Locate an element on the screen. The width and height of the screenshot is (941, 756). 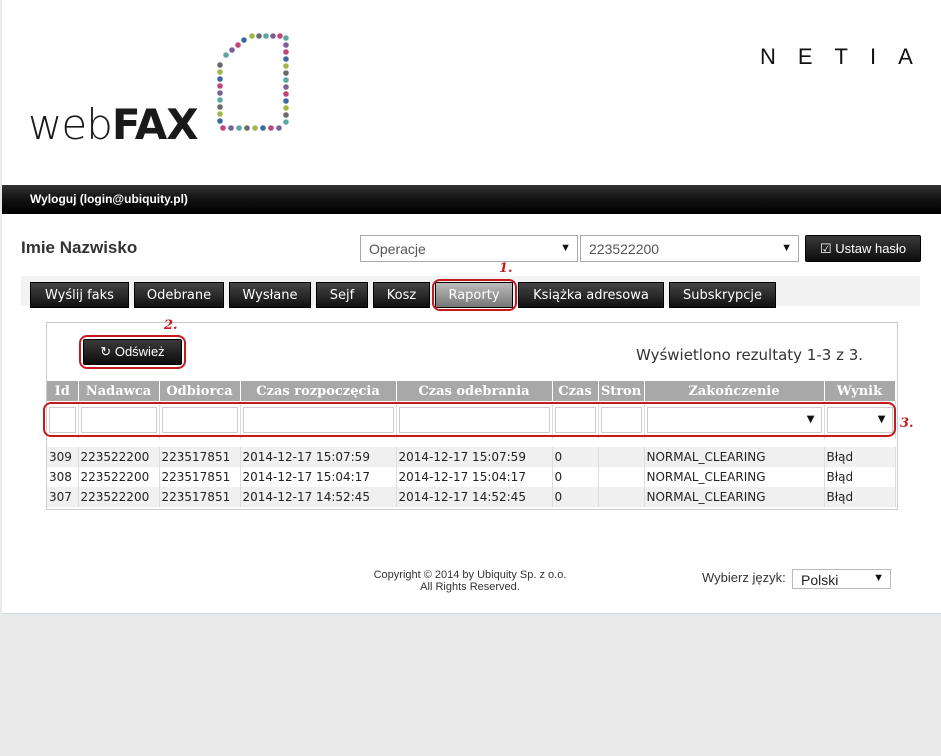
number-select: 223522200 ▼ is located at coordinates (689, 248).